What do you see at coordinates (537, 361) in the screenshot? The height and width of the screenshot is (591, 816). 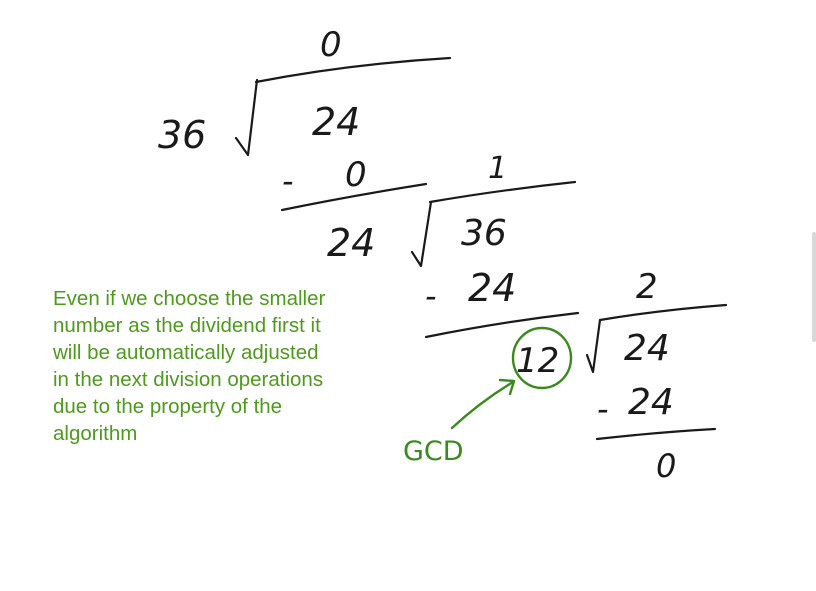 I see `step3-divisor: 12` at bounding box center [537, 361].